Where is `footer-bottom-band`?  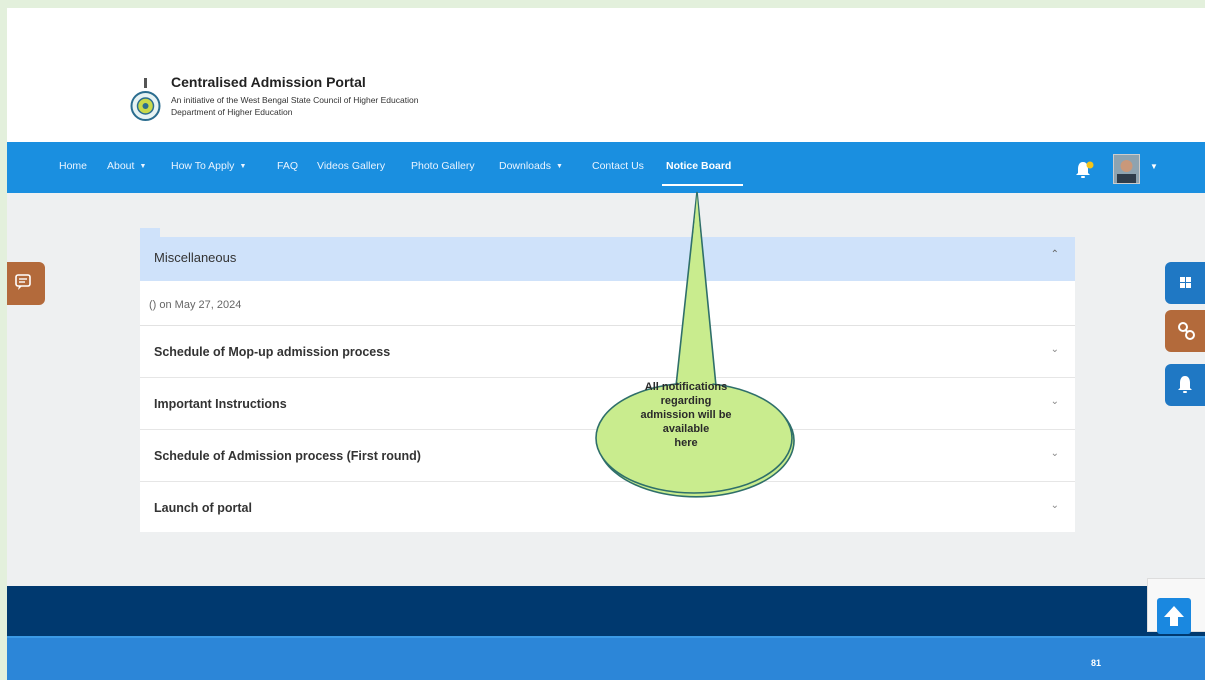
footer-bottom-band is located at coordinates (606, 659).